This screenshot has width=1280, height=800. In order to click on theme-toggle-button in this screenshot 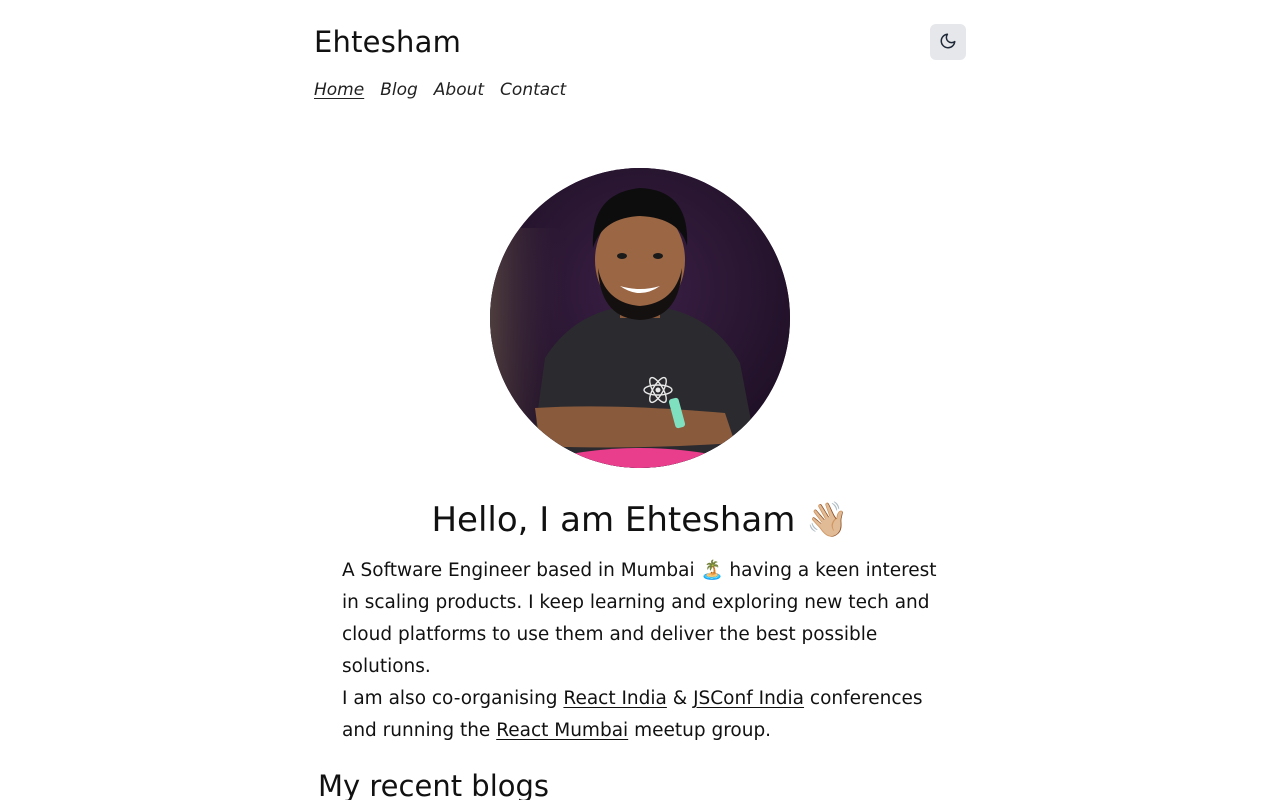, I will do `click(948, 42)`.